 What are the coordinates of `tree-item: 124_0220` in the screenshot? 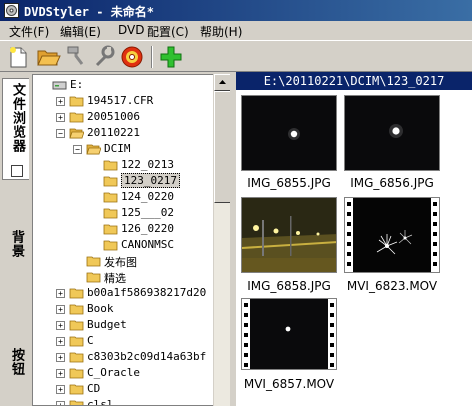 It's located at (123, 197).